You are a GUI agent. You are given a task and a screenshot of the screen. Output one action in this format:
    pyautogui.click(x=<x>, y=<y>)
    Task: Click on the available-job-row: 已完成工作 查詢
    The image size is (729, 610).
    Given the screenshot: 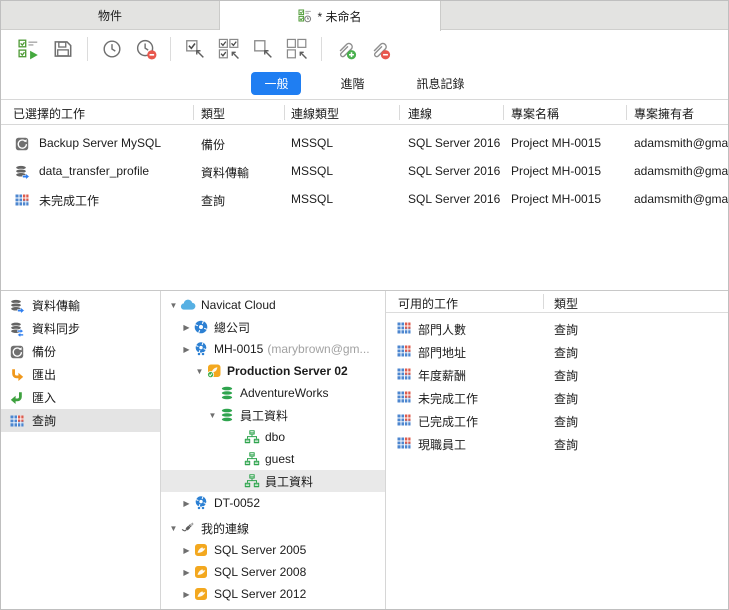 What is the action you would take?
    pyautogui.click(x=557, y=420)
    